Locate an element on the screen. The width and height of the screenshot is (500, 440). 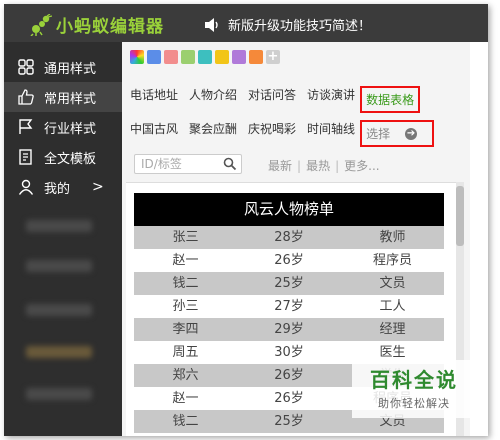
flag-icon is located at coordinates (26, 126).